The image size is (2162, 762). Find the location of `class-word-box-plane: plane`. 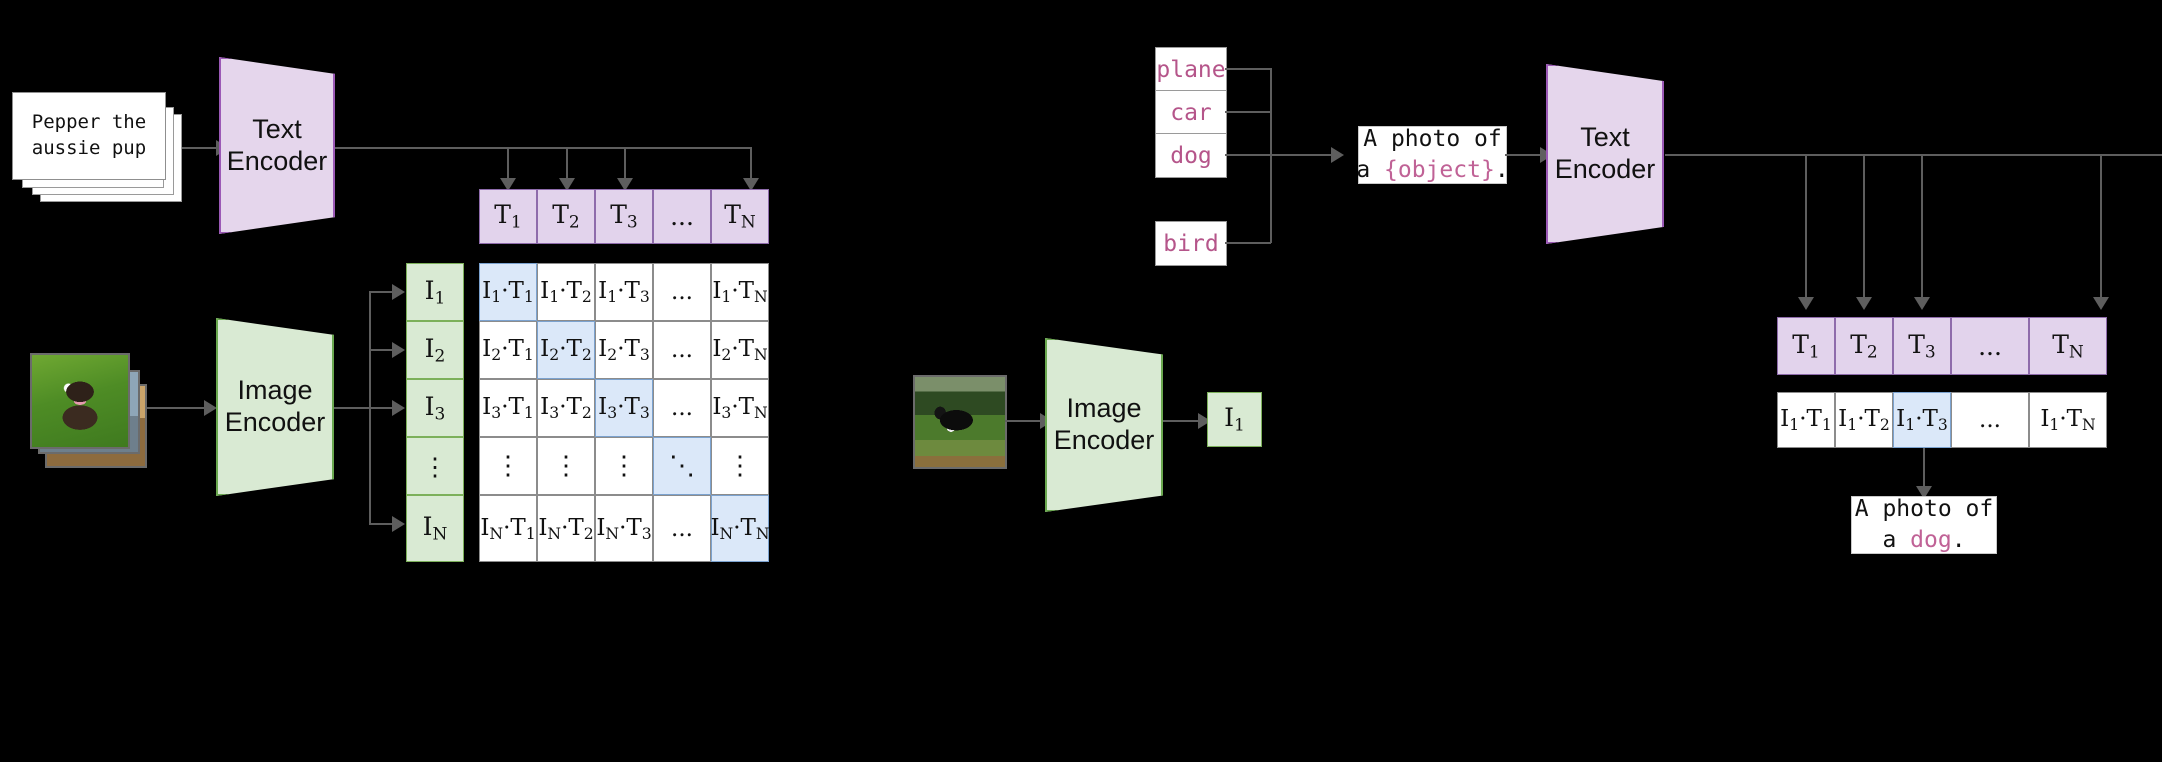

class-word-box-plane: plane is located at coordinates (1191, 69).